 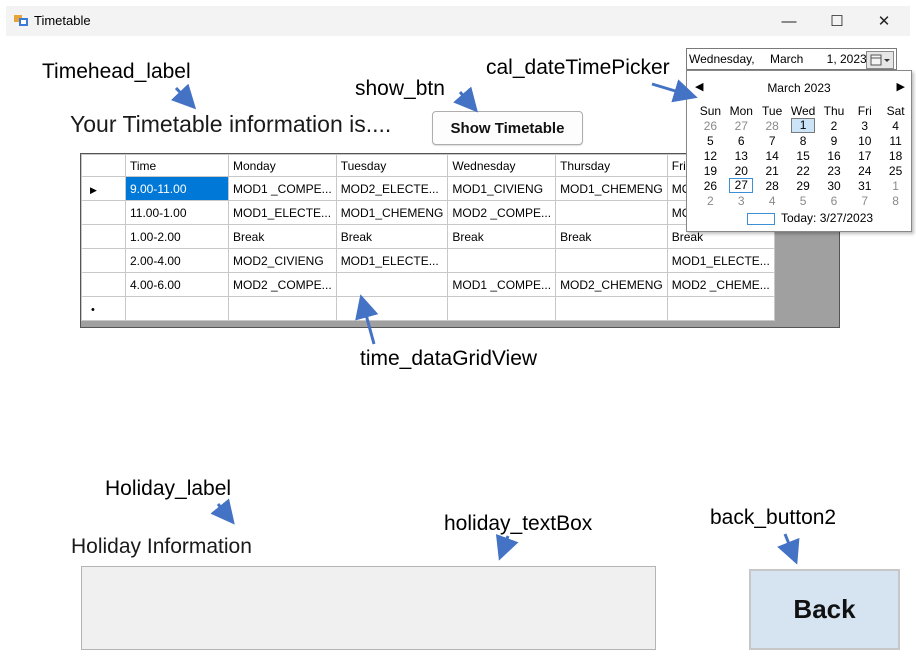 I want to click on holiday-label: Holiday Information, so click(x=161, y=546).